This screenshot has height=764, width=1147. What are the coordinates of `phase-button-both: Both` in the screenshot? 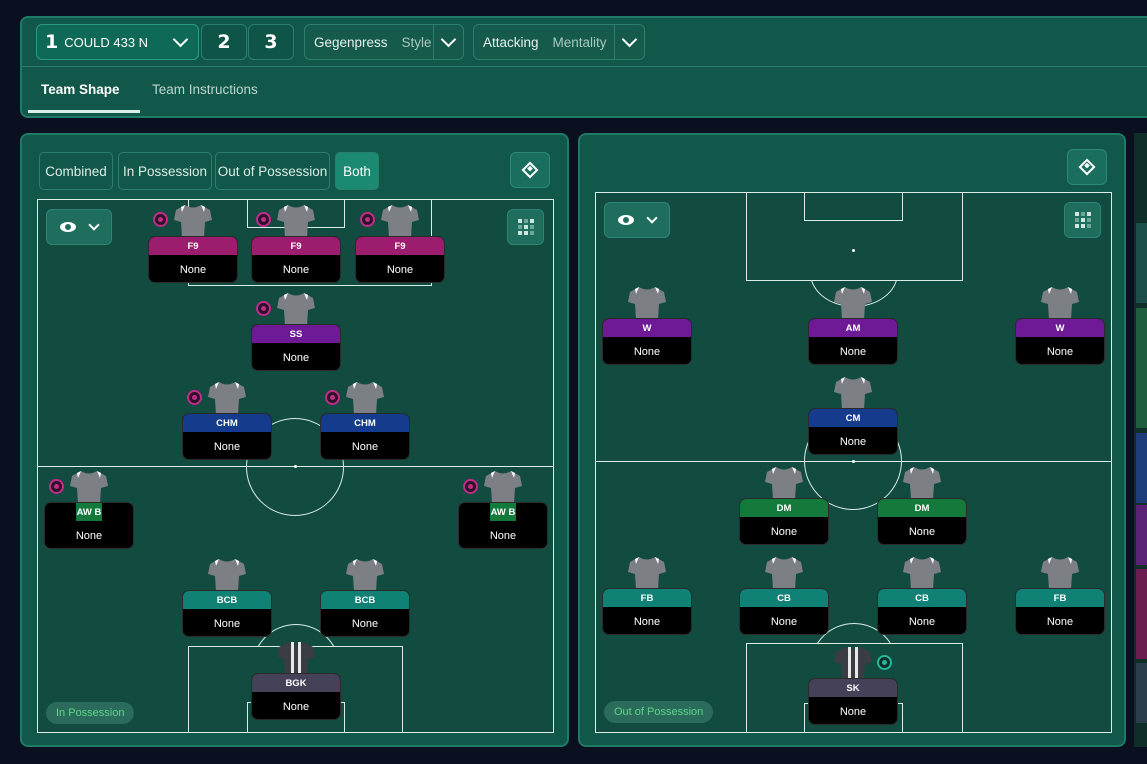 It's located at (357, 171).